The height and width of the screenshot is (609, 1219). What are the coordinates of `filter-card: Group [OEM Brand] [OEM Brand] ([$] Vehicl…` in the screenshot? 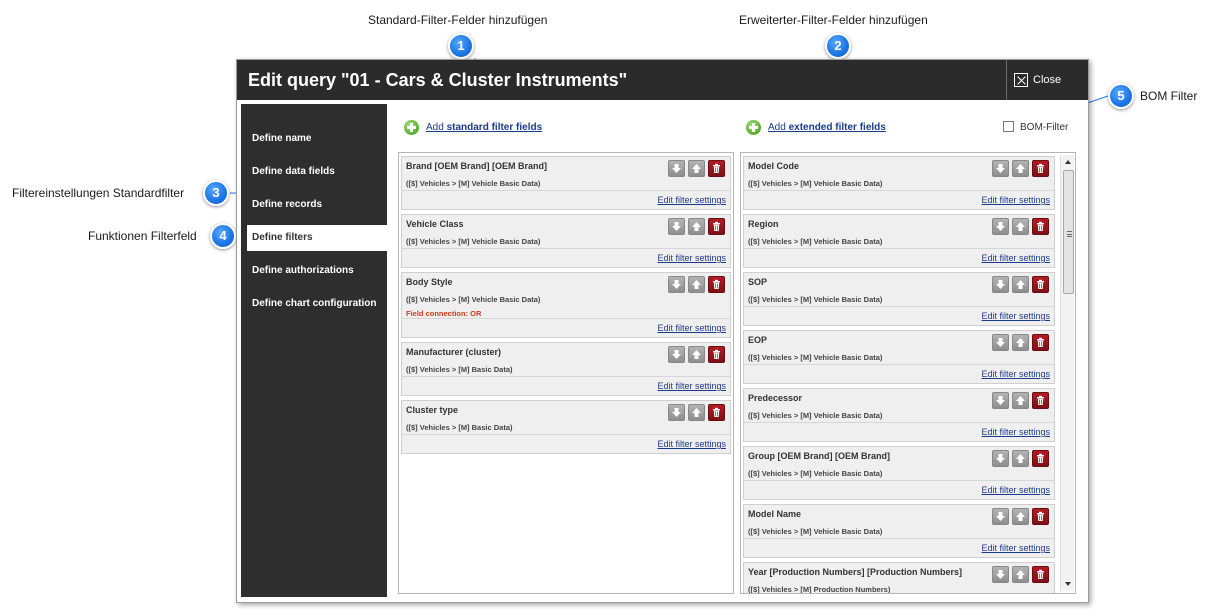 It's located at (899, 473).